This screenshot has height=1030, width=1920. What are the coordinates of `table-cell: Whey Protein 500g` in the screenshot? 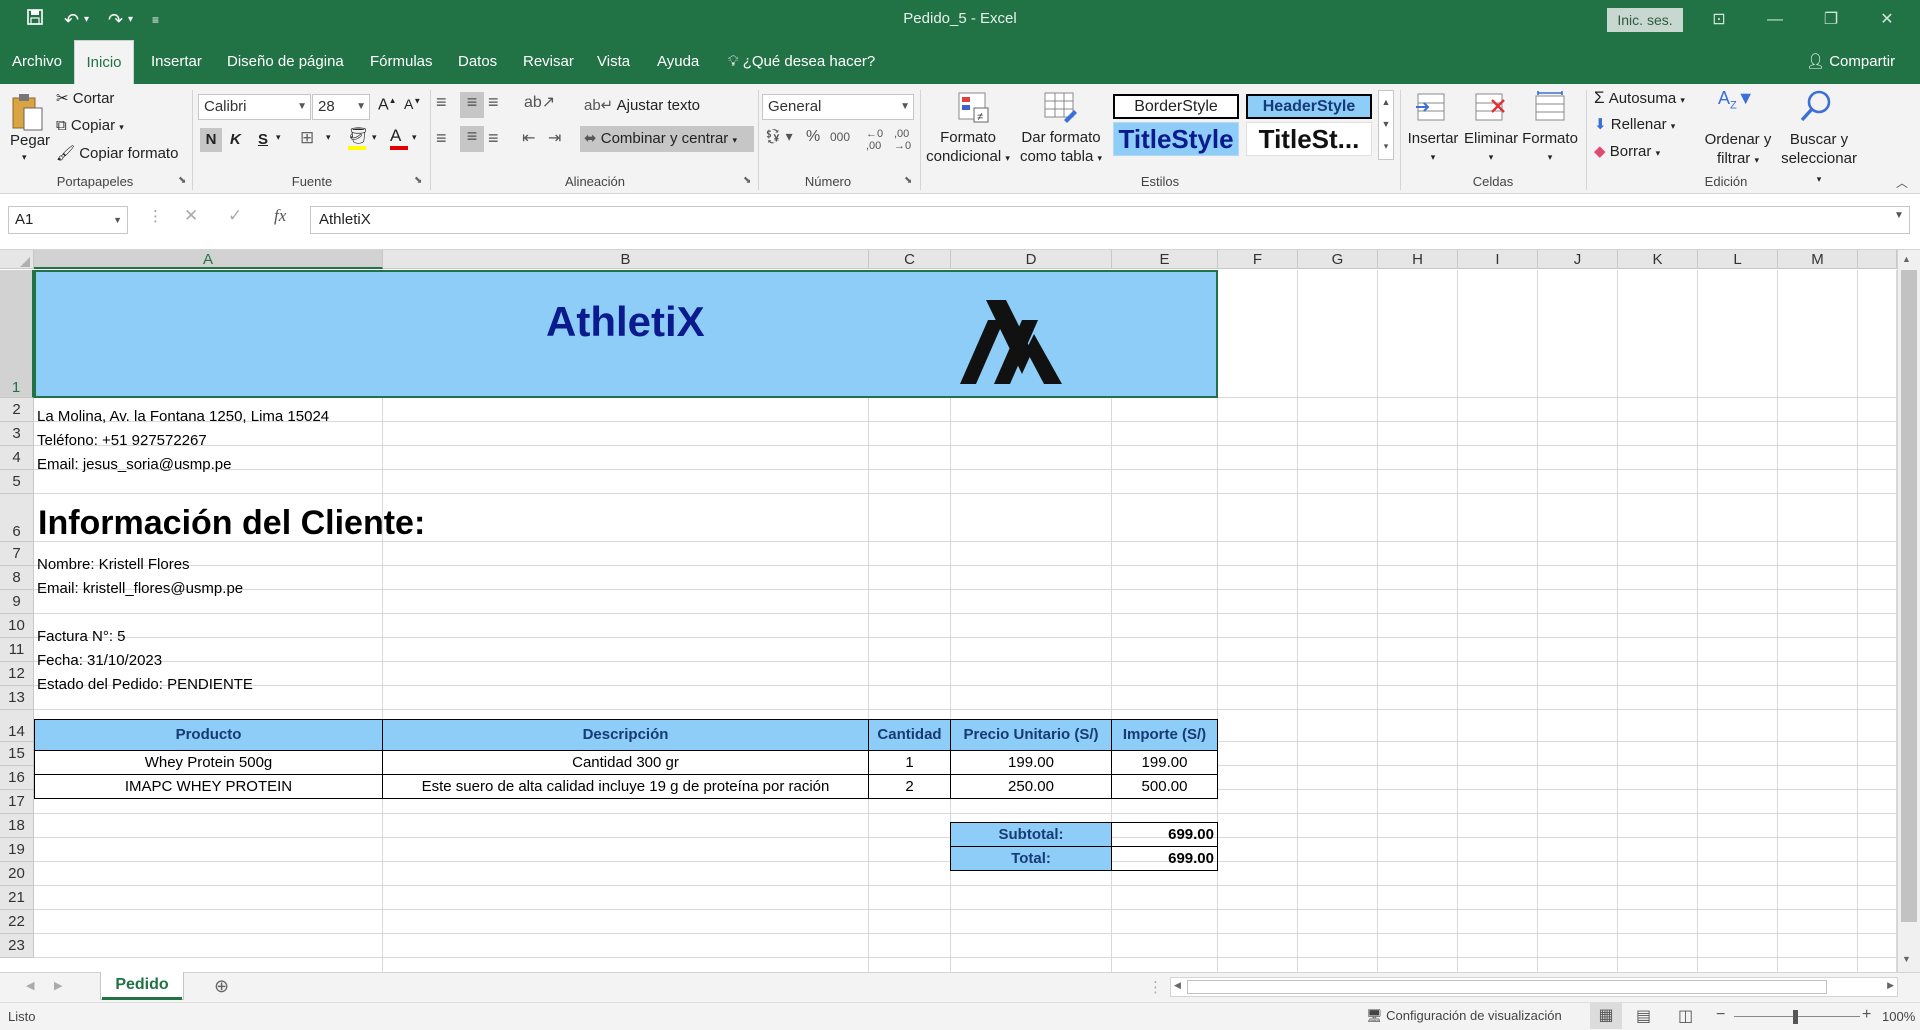 It's located at (208, 762).